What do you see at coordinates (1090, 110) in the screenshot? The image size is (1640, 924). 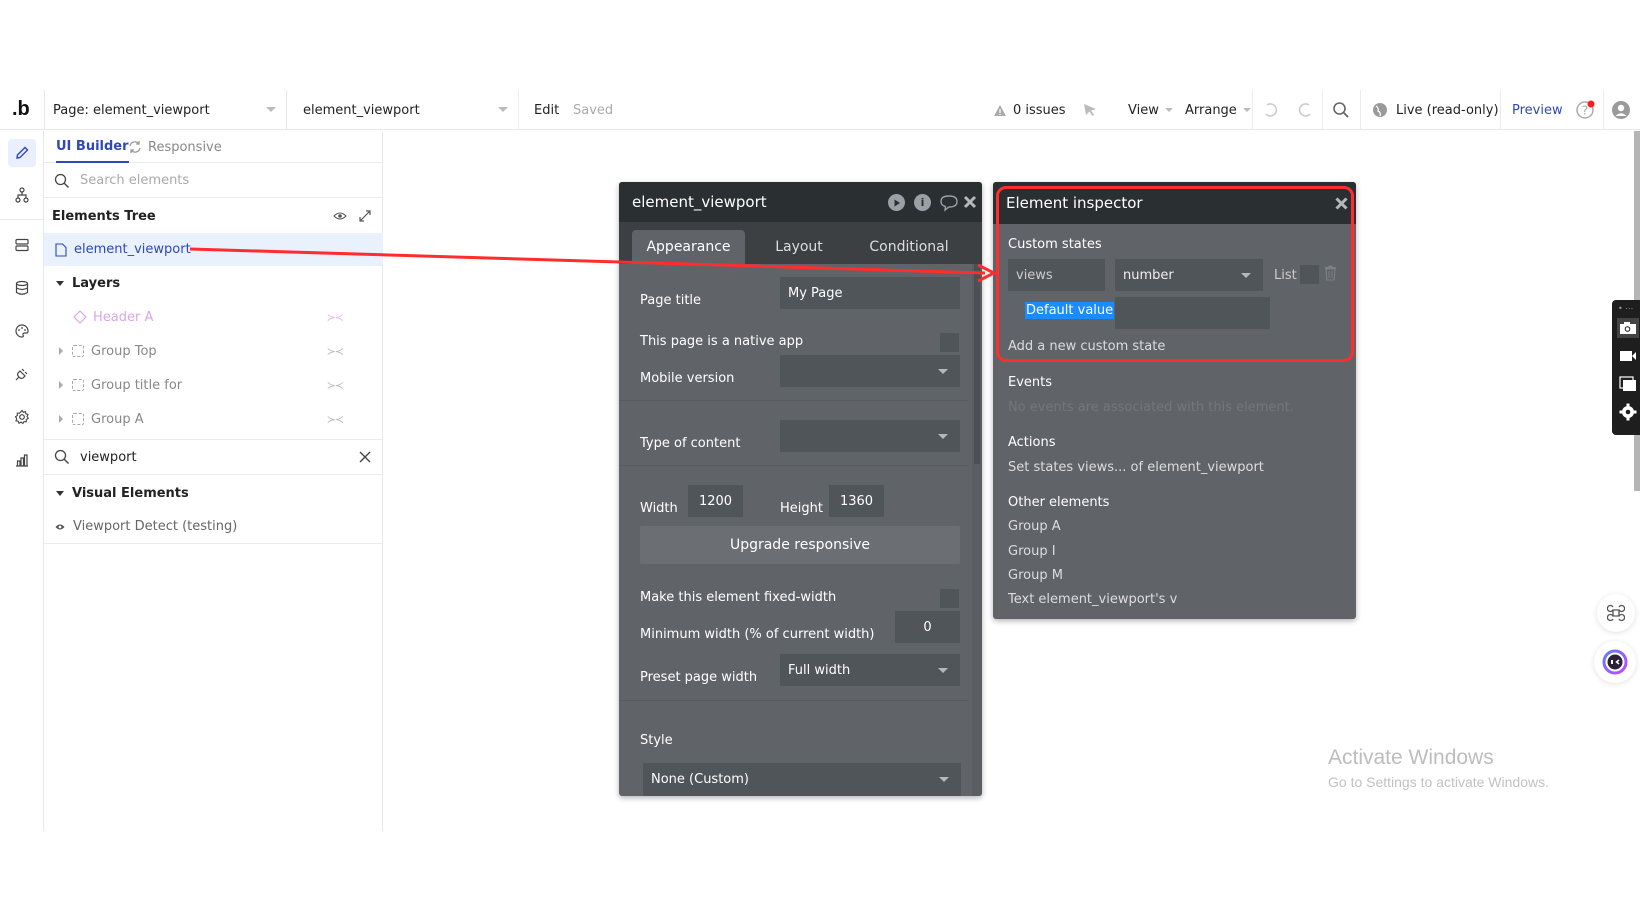 I see `inspect-button` at bounding box center [1090, 110].